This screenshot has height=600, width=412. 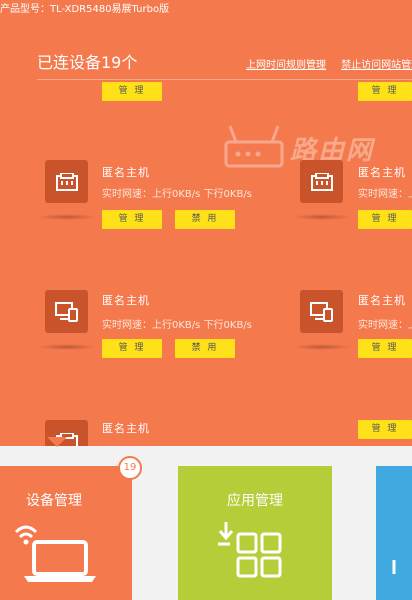 I want to click on panel-links: 上网时间规则管理 禁止访问网站管理, so click(x=329, y=63).